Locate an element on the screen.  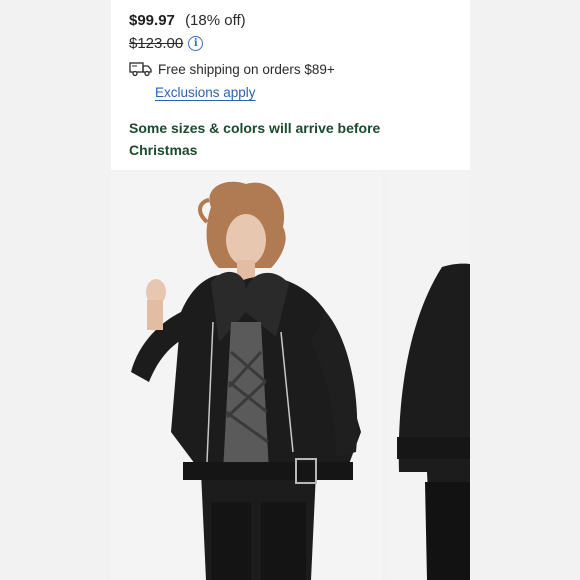
shipping-row: Free shipping on orders $89+ is located at coordinates (232, 69).